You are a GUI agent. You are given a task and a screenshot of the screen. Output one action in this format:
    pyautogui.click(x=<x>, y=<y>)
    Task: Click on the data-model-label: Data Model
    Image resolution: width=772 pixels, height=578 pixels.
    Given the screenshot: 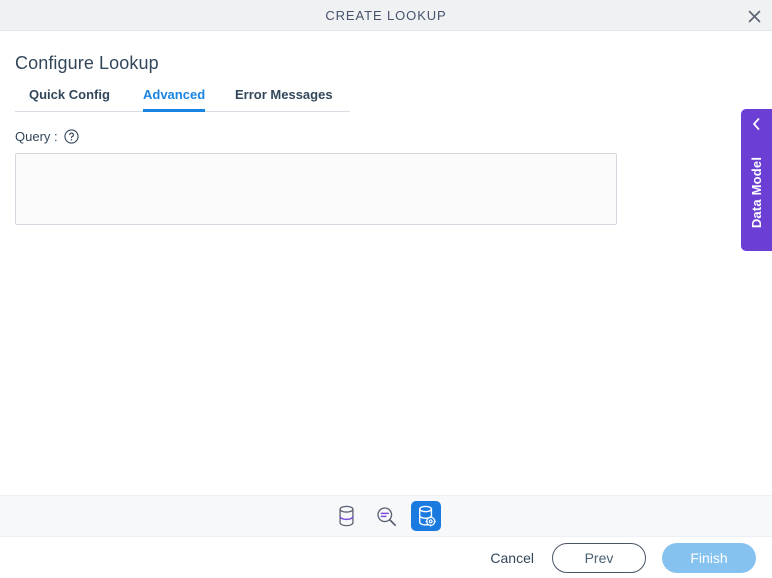 What is the action you would take?
    pyautogui.click(x=756, y=192)
    